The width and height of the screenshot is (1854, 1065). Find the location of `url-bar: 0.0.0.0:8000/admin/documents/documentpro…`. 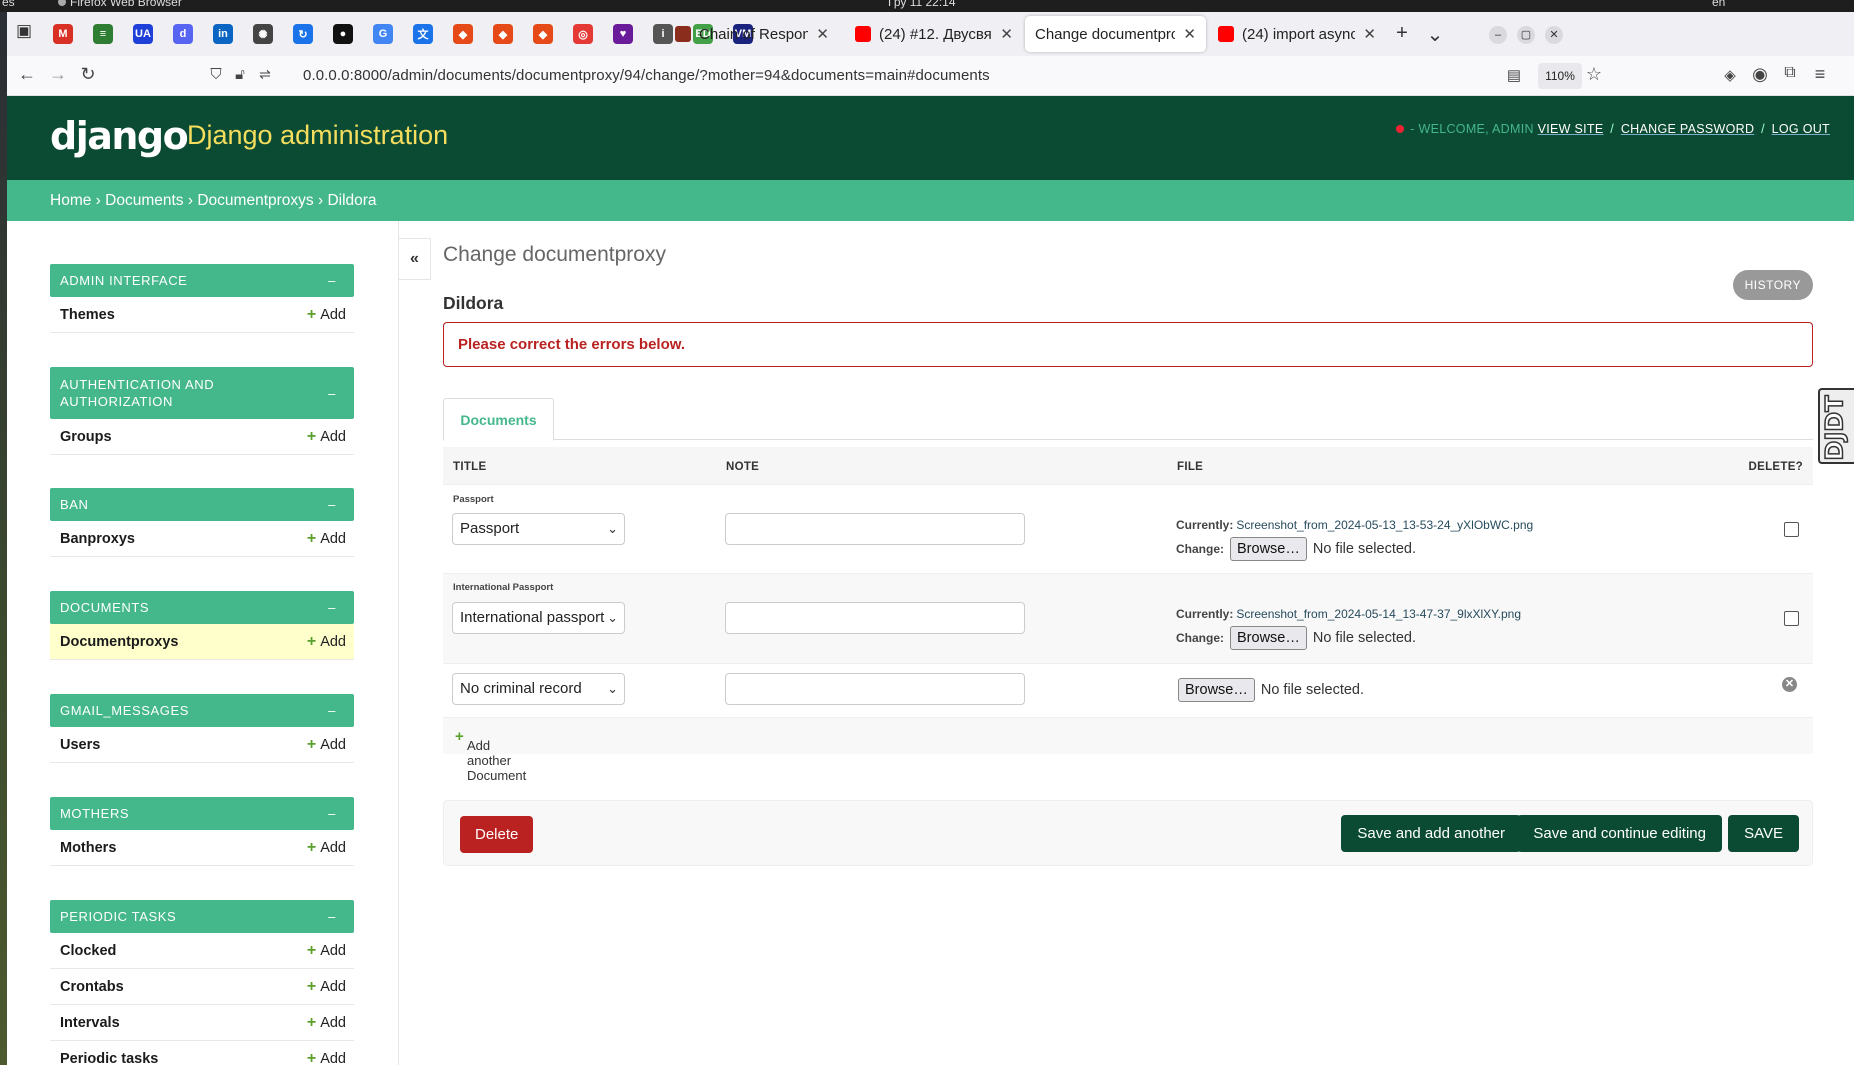

url-bar: 0.0.0.0:8000/admin/documents/documentpro… is located at coordinates (646, 76).